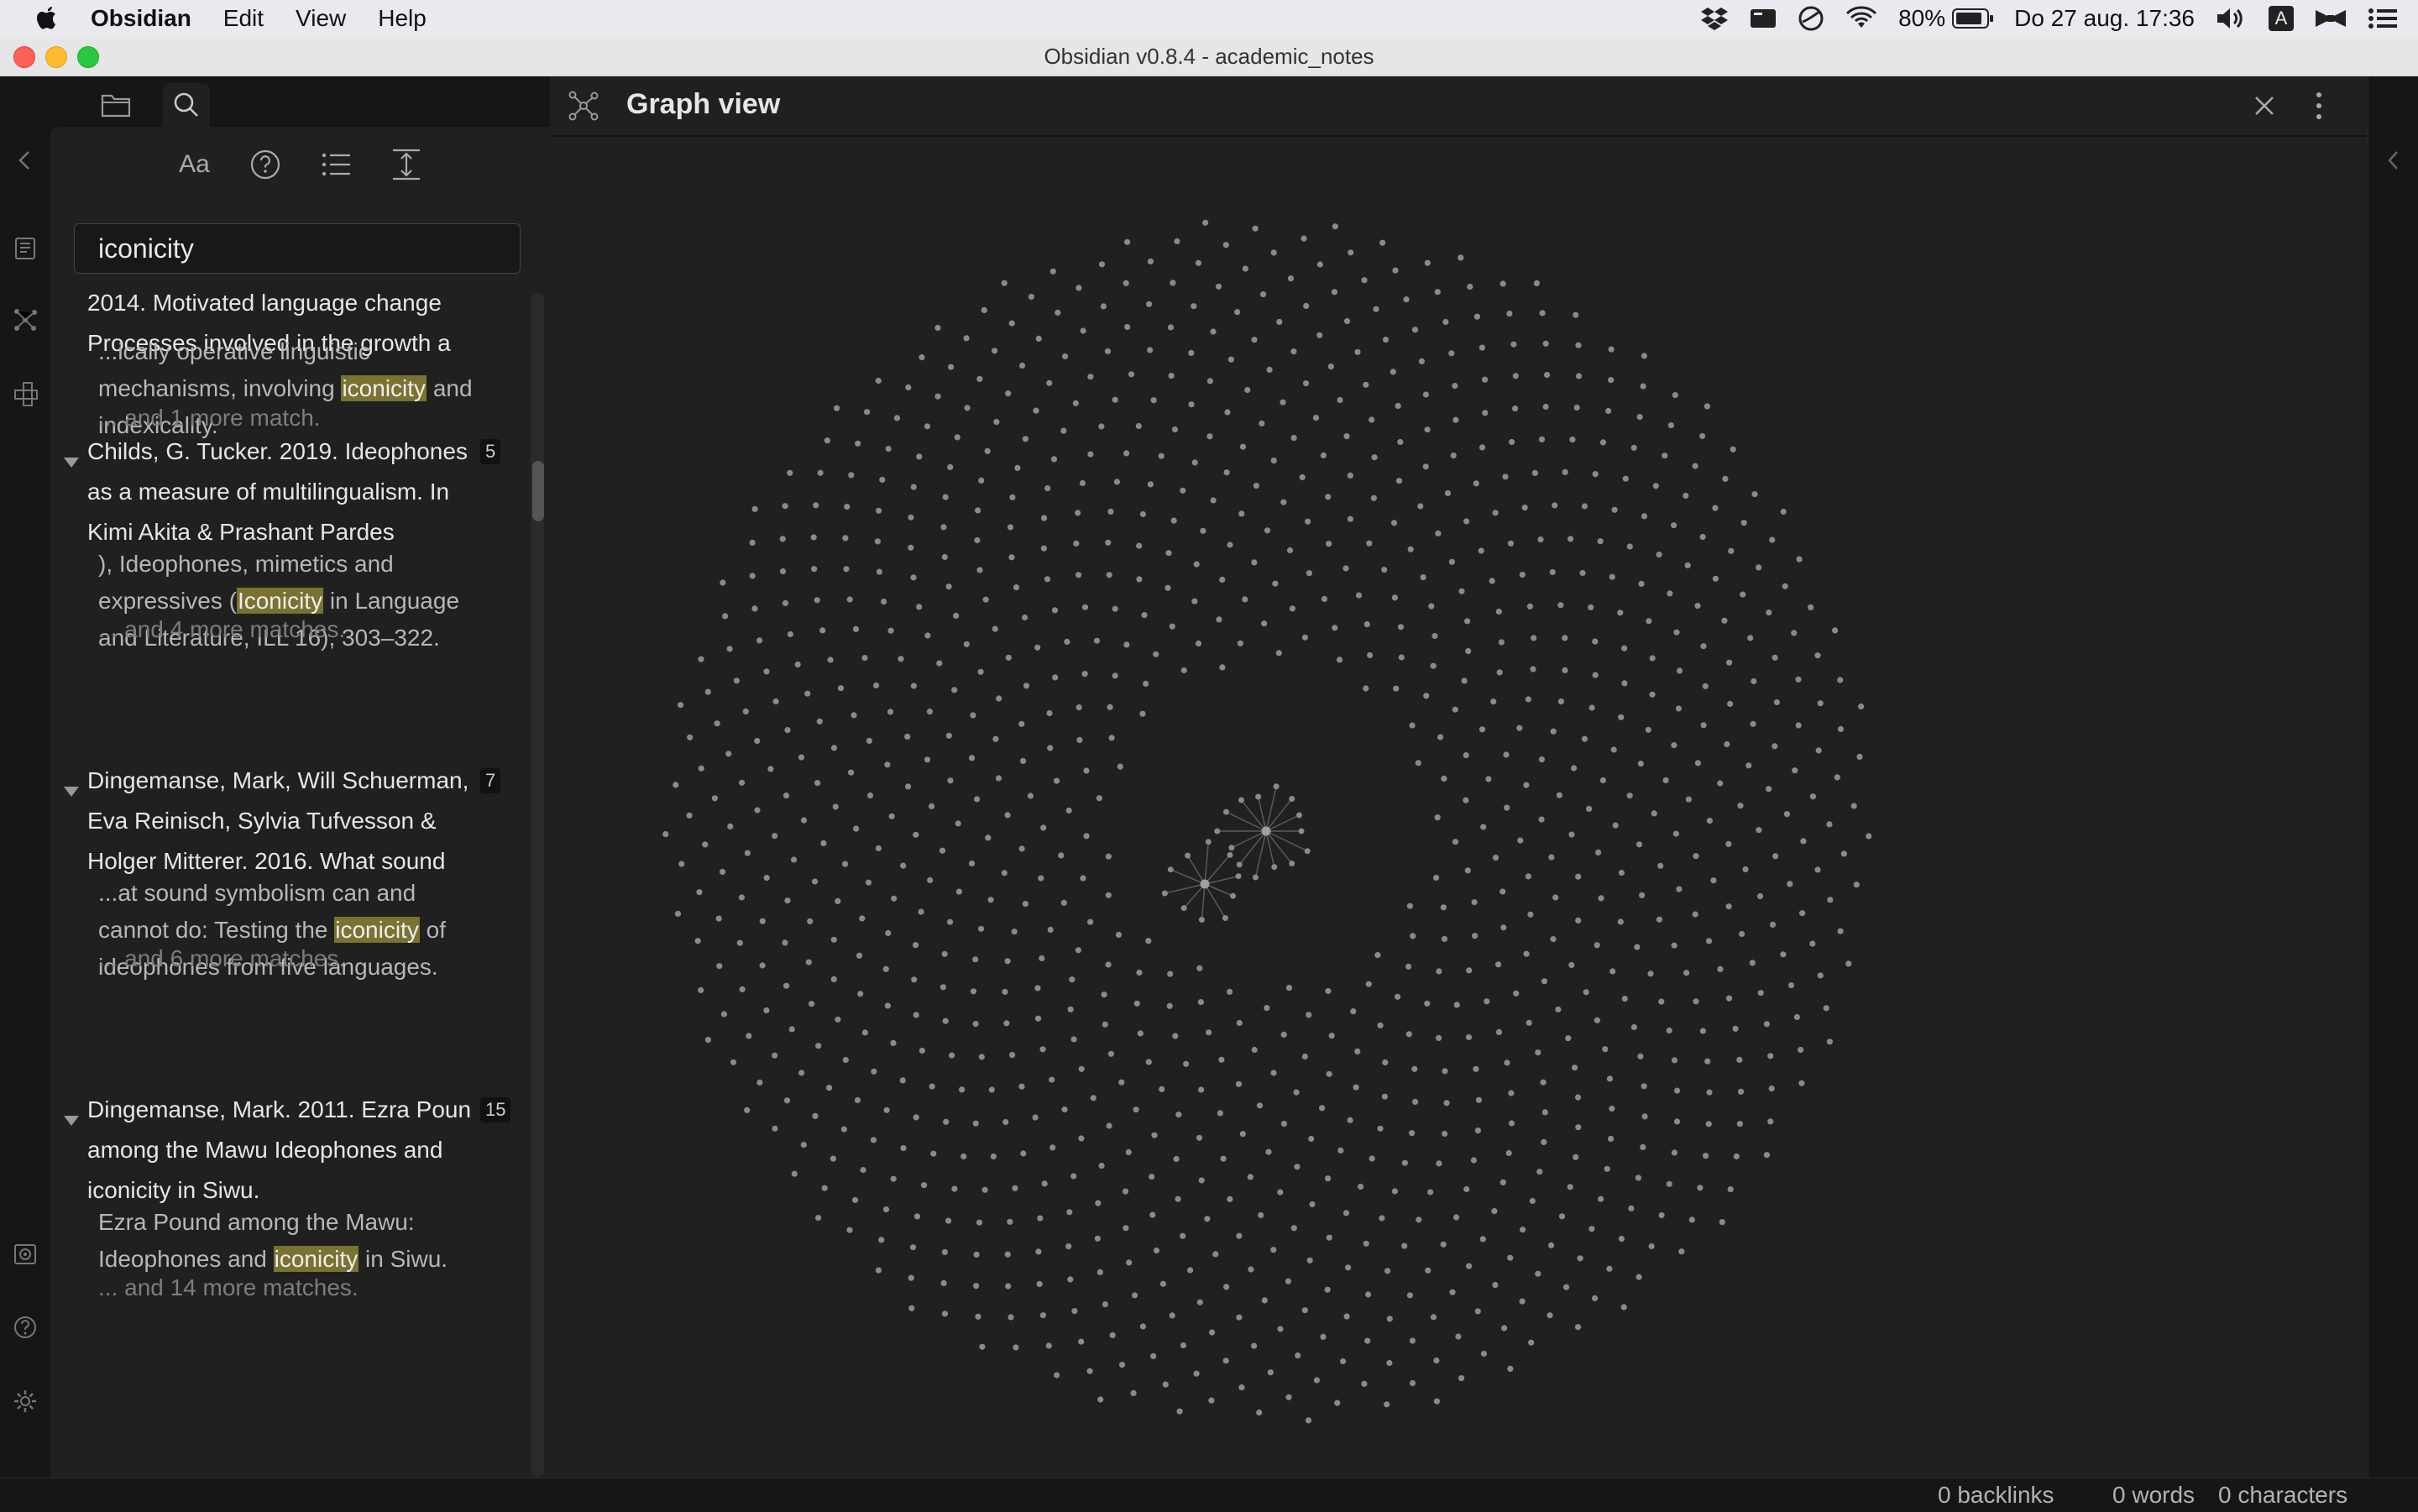 The height and width of the screenshot is (1512, 2418). What do you see at coordinates (71, 463) in the screenshot?
I see `collapse-arrow-icon` at bounding box center [71, 463].